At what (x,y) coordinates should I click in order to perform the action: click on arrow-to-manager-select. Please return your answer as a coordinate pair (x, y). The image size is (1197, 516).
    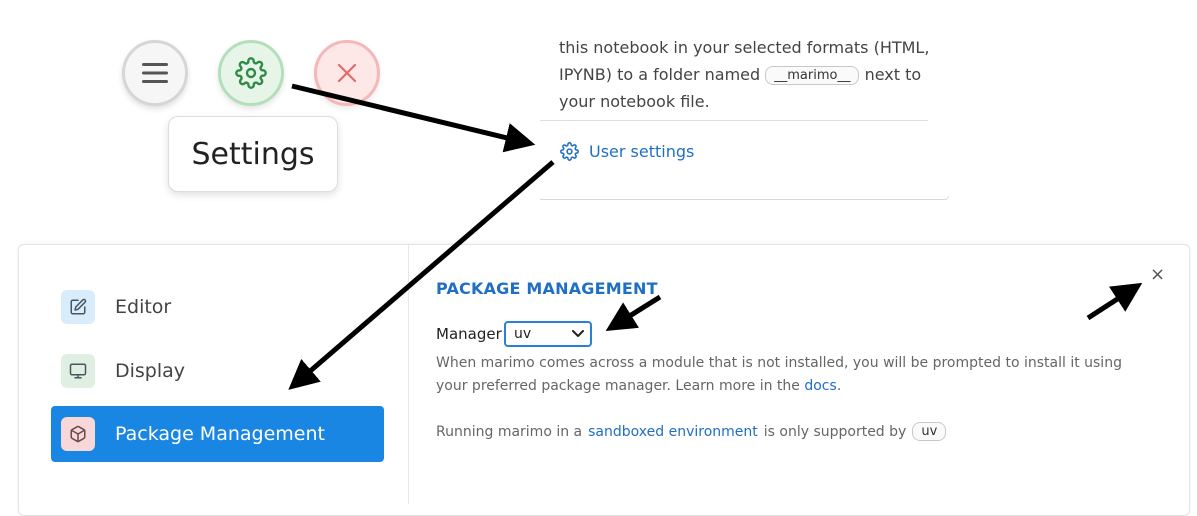
    Looking at the image, I should click on (633, 312).